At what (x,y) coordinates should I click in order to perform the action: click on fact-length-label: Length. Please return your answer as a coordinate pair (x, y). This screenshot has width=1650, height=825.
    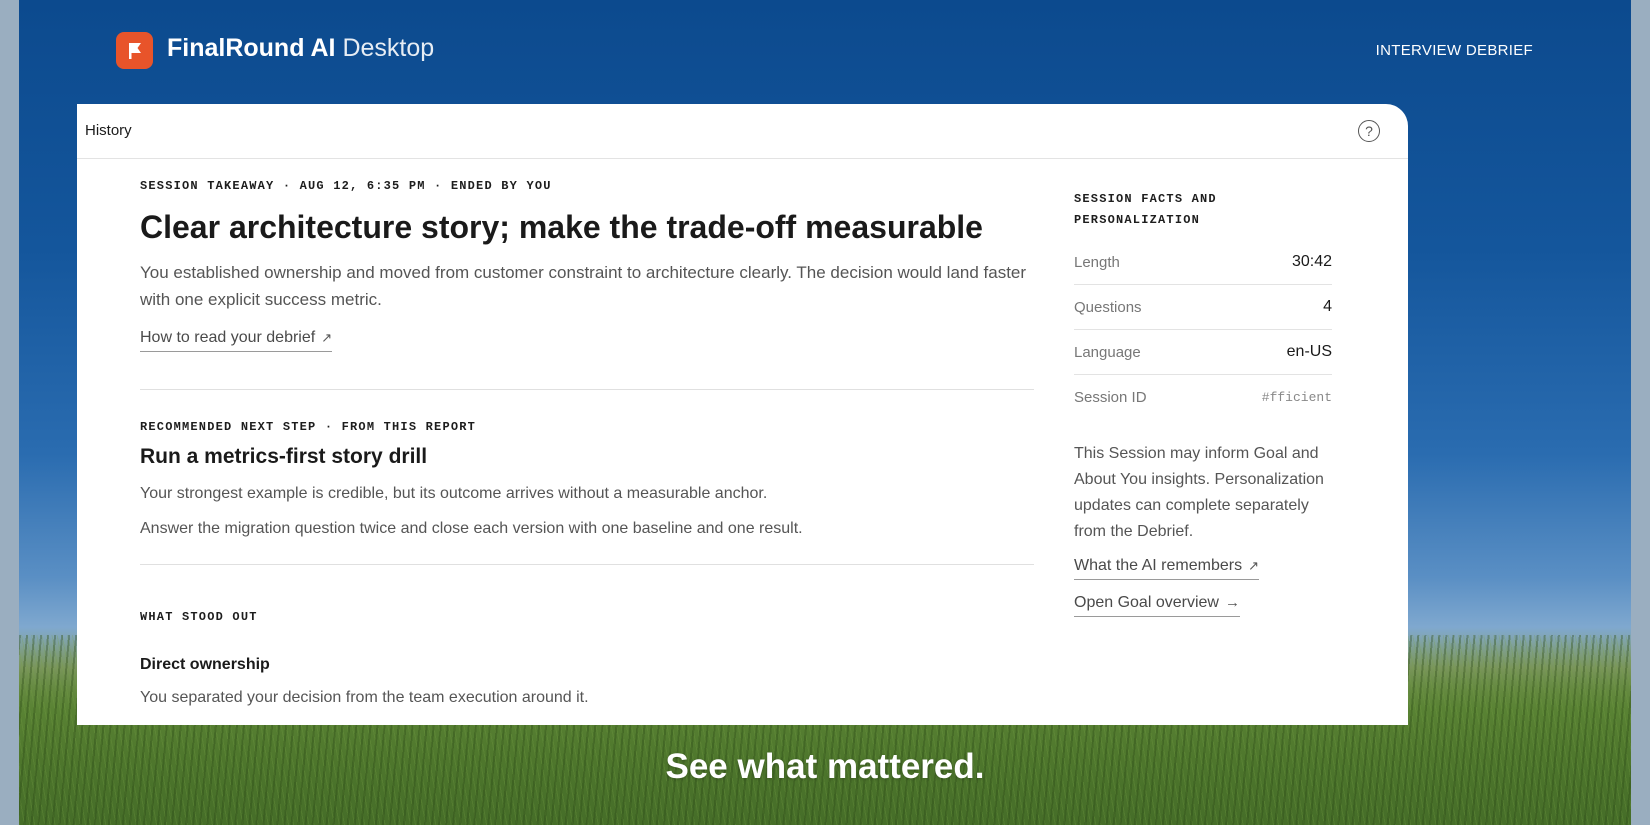
    Looking at the image, I should click on (1097, 262).